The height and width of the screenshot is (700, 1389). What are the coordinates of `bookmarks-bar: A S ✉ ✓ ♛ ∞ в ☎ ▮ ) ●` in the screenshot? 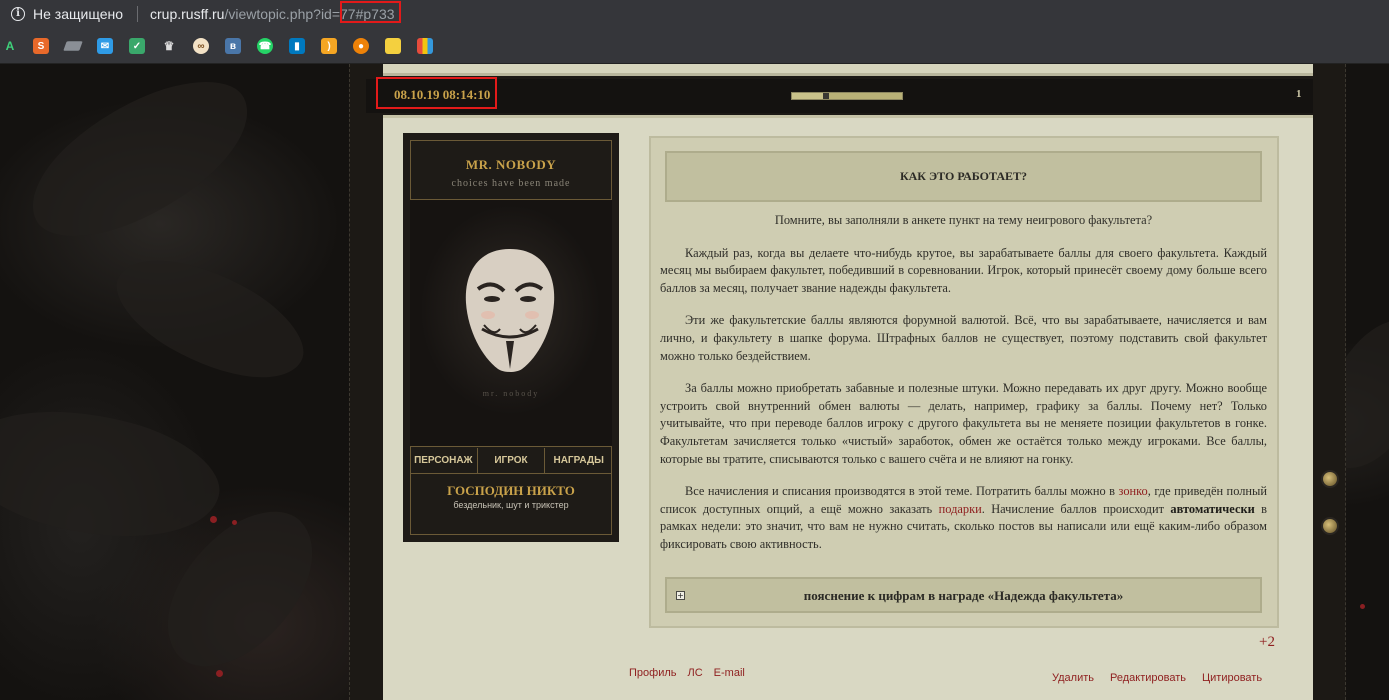 It's located at (694, 46).